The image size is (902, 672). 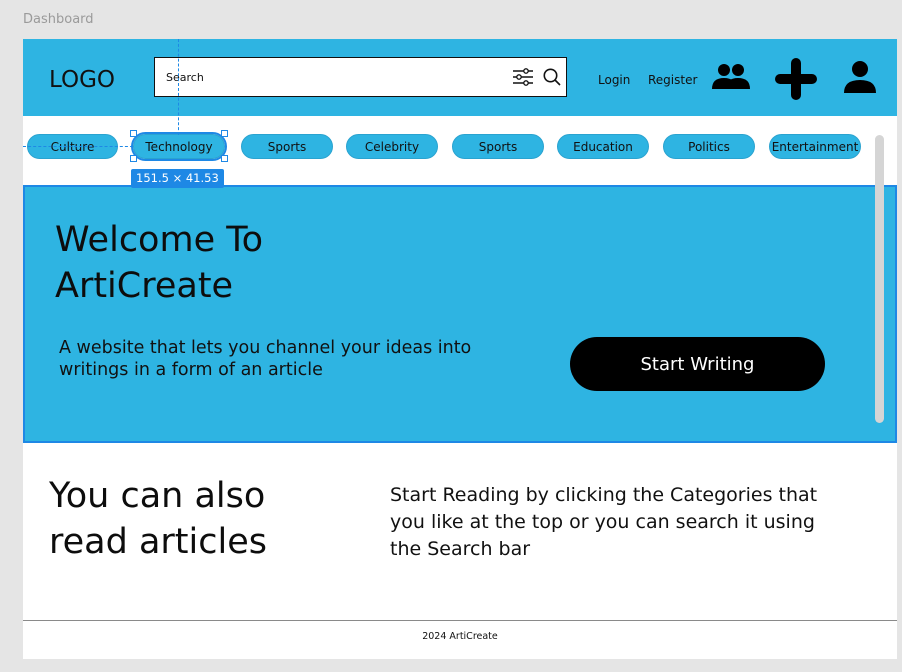 I want to click on start-writing-button: Start Writing, so click(x=697, y=364).